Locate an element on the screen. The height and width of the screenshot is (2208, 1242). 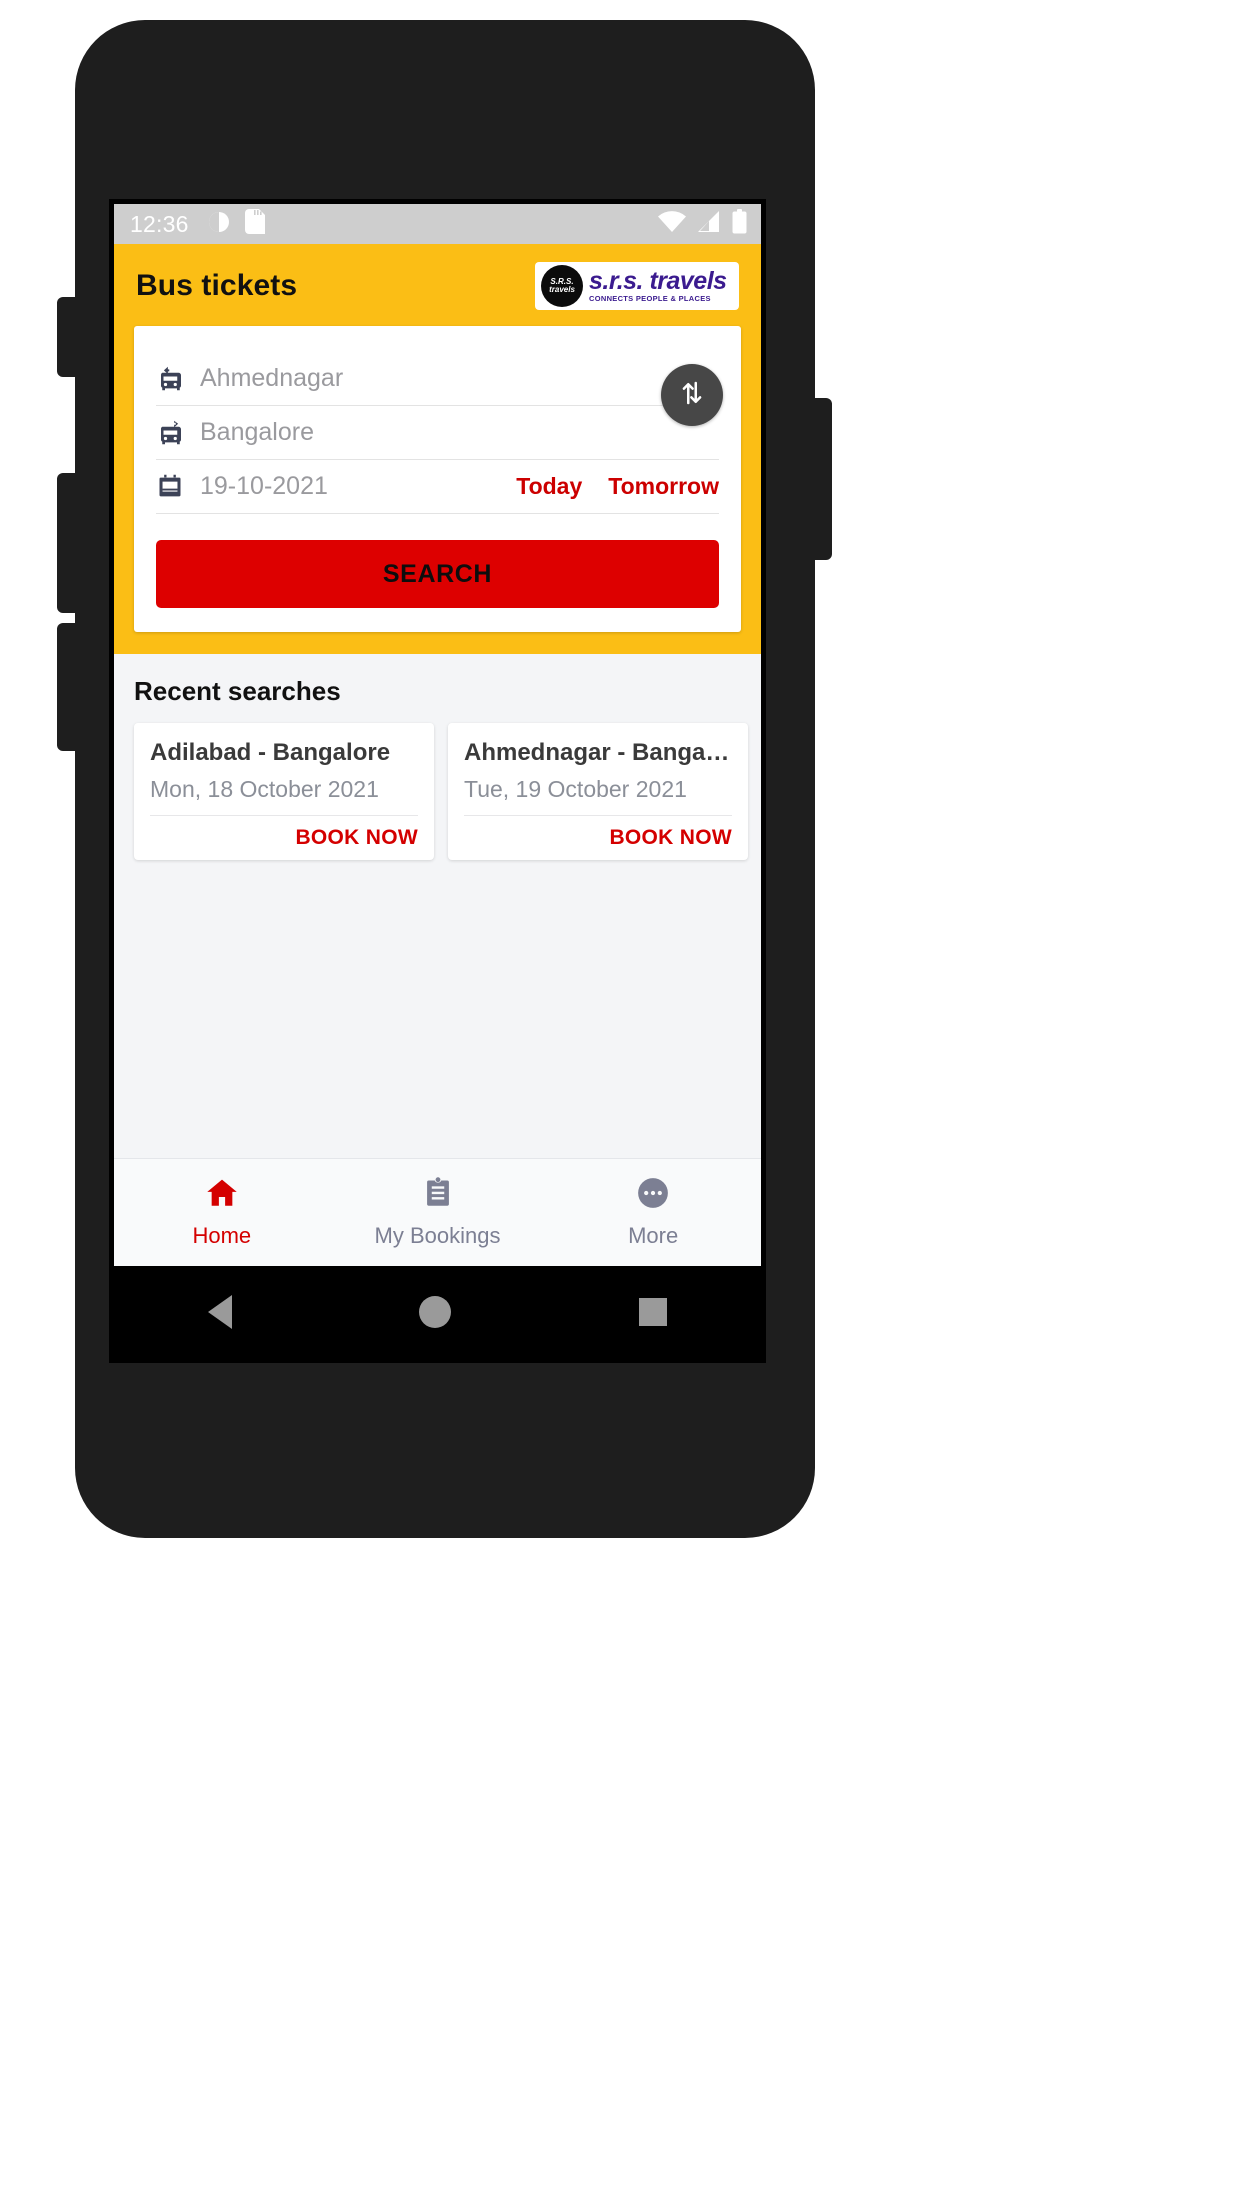
brand-logo-tagline: CONNECTS PEOPLE & PLACES is located at coordinates (650, 298).